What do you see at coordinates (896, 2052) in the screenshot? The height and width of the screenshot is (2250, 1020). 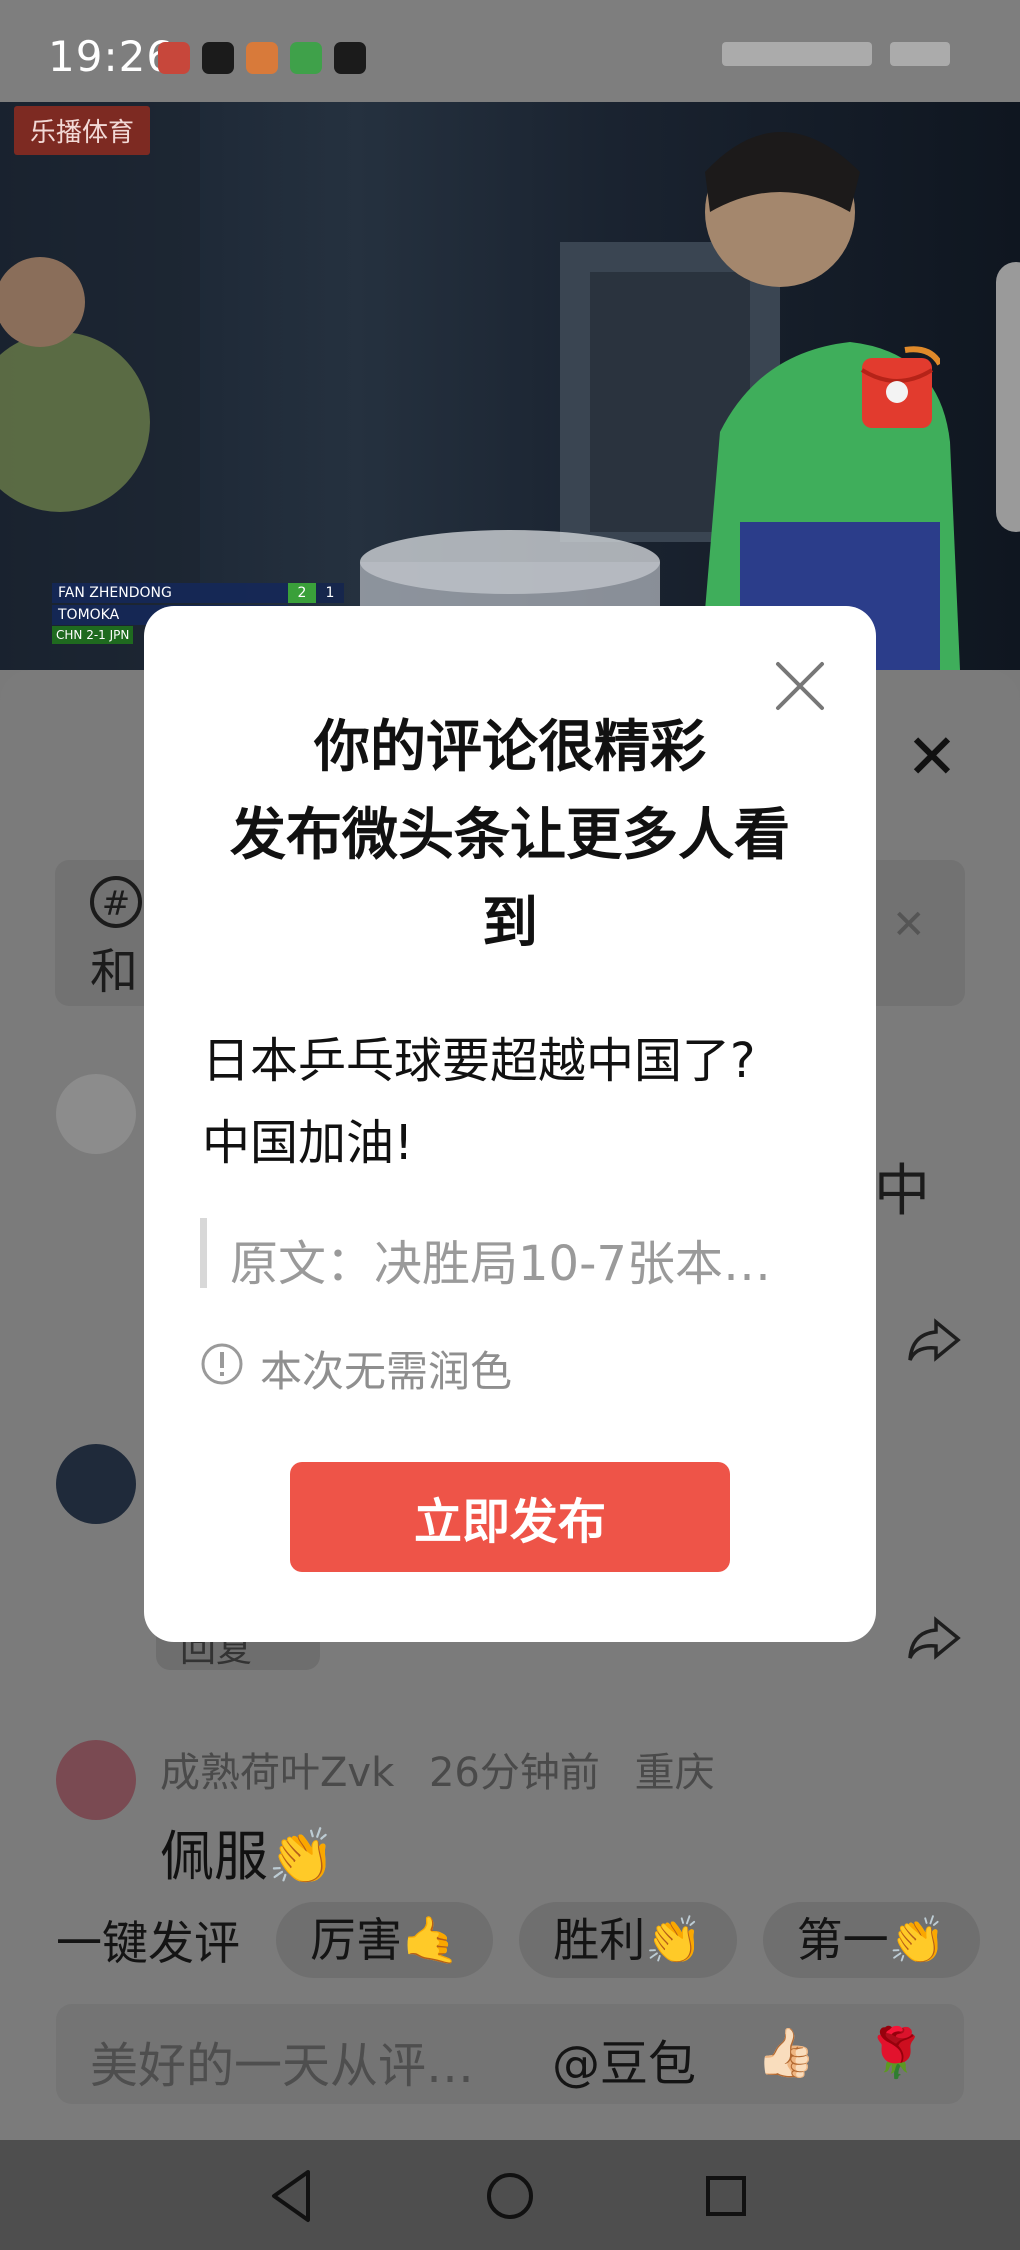 I see `rose-icon: 🌹` at bounding box center [896, 2052].